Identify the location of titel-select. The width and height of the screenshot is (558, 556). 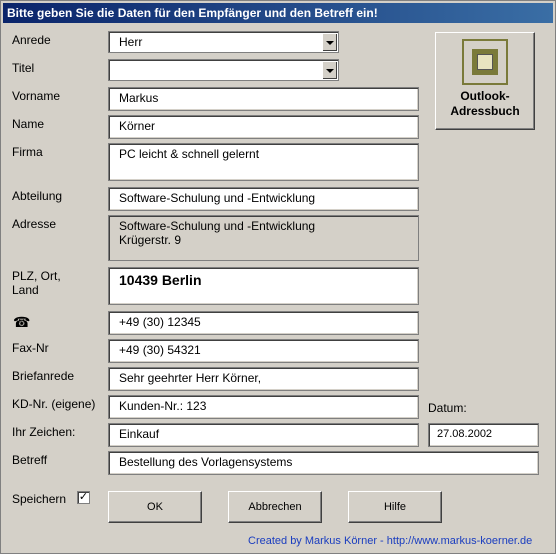
(223, 70).